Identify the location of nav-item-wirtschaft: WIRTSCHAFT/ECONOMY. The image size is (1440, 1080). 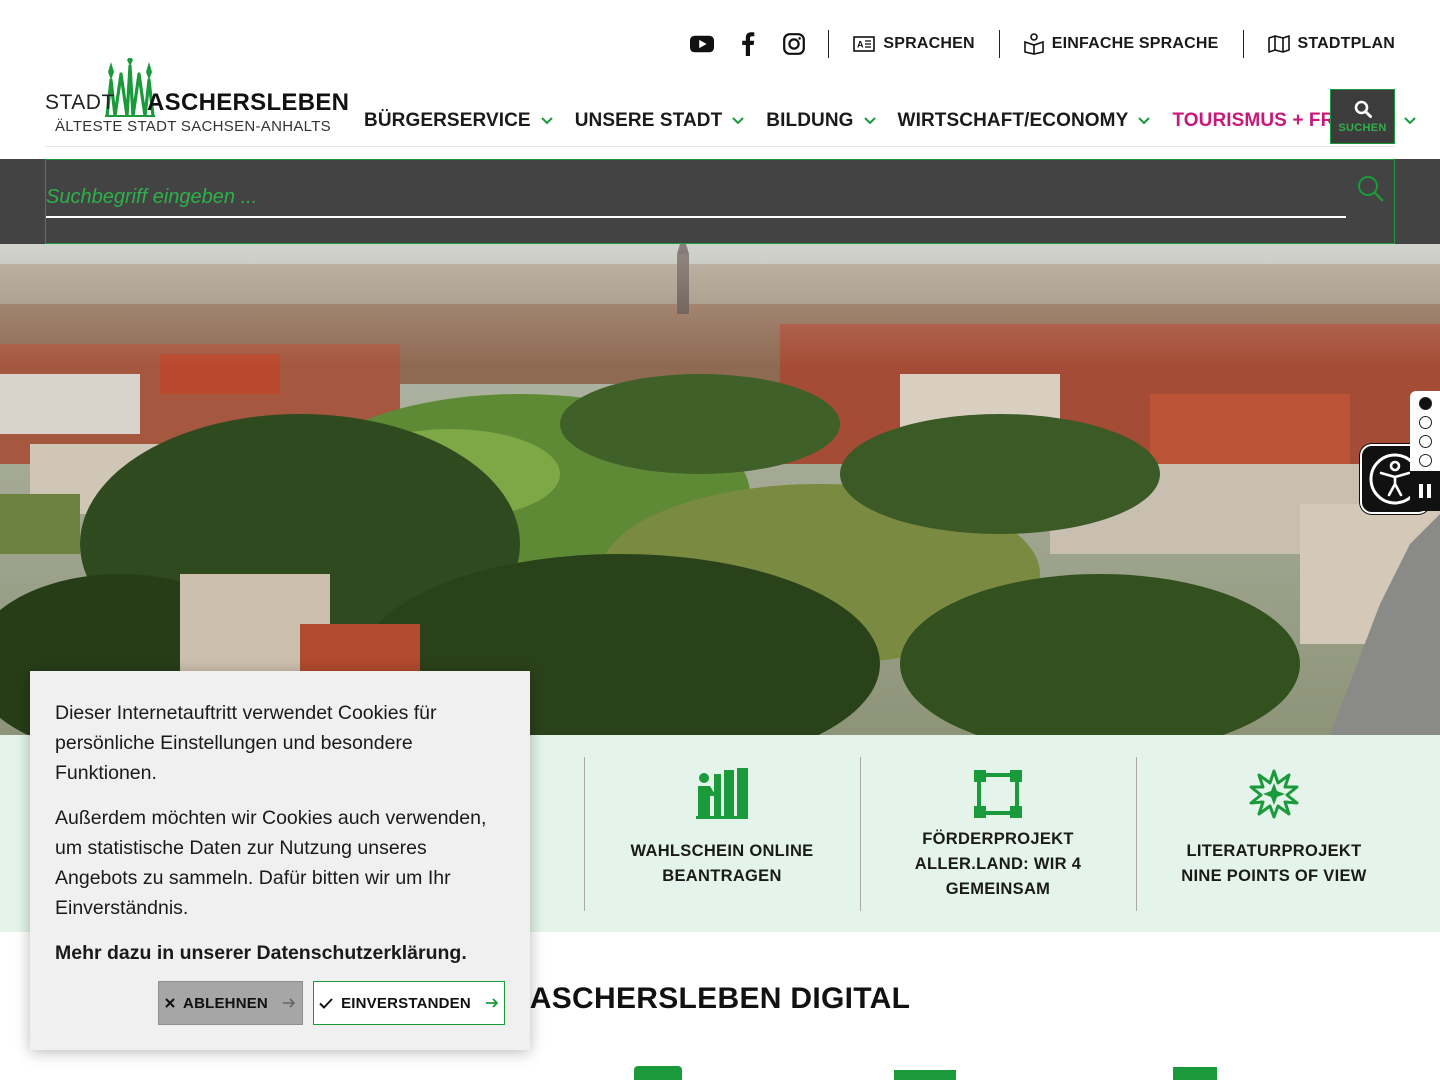
(1024, 121).